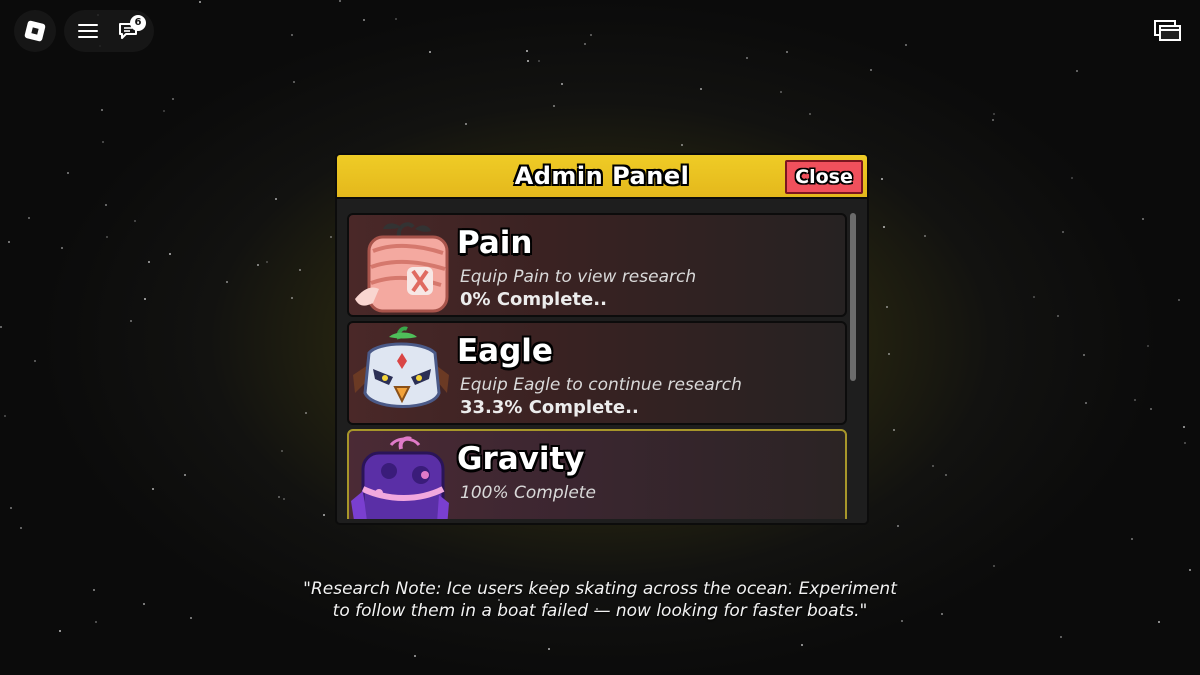 Image resolution: width=1200 pixels, height=675 pixels. What do you see at coordinates (533, 299) in the screenshot?
I see `research-progress: 0% Complete..` at bounding box center [533, 299].